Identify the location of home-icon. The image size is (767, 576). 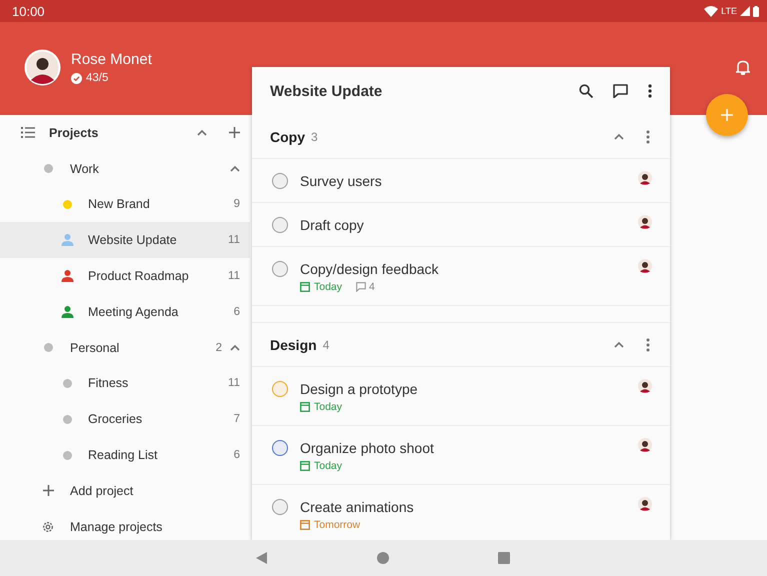
(382, 558).